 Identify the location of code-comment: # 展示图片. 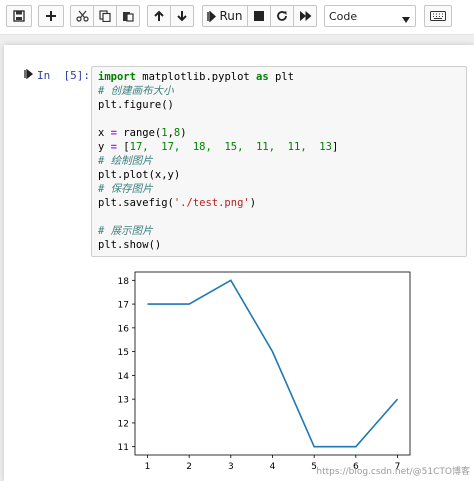
(125, 231).